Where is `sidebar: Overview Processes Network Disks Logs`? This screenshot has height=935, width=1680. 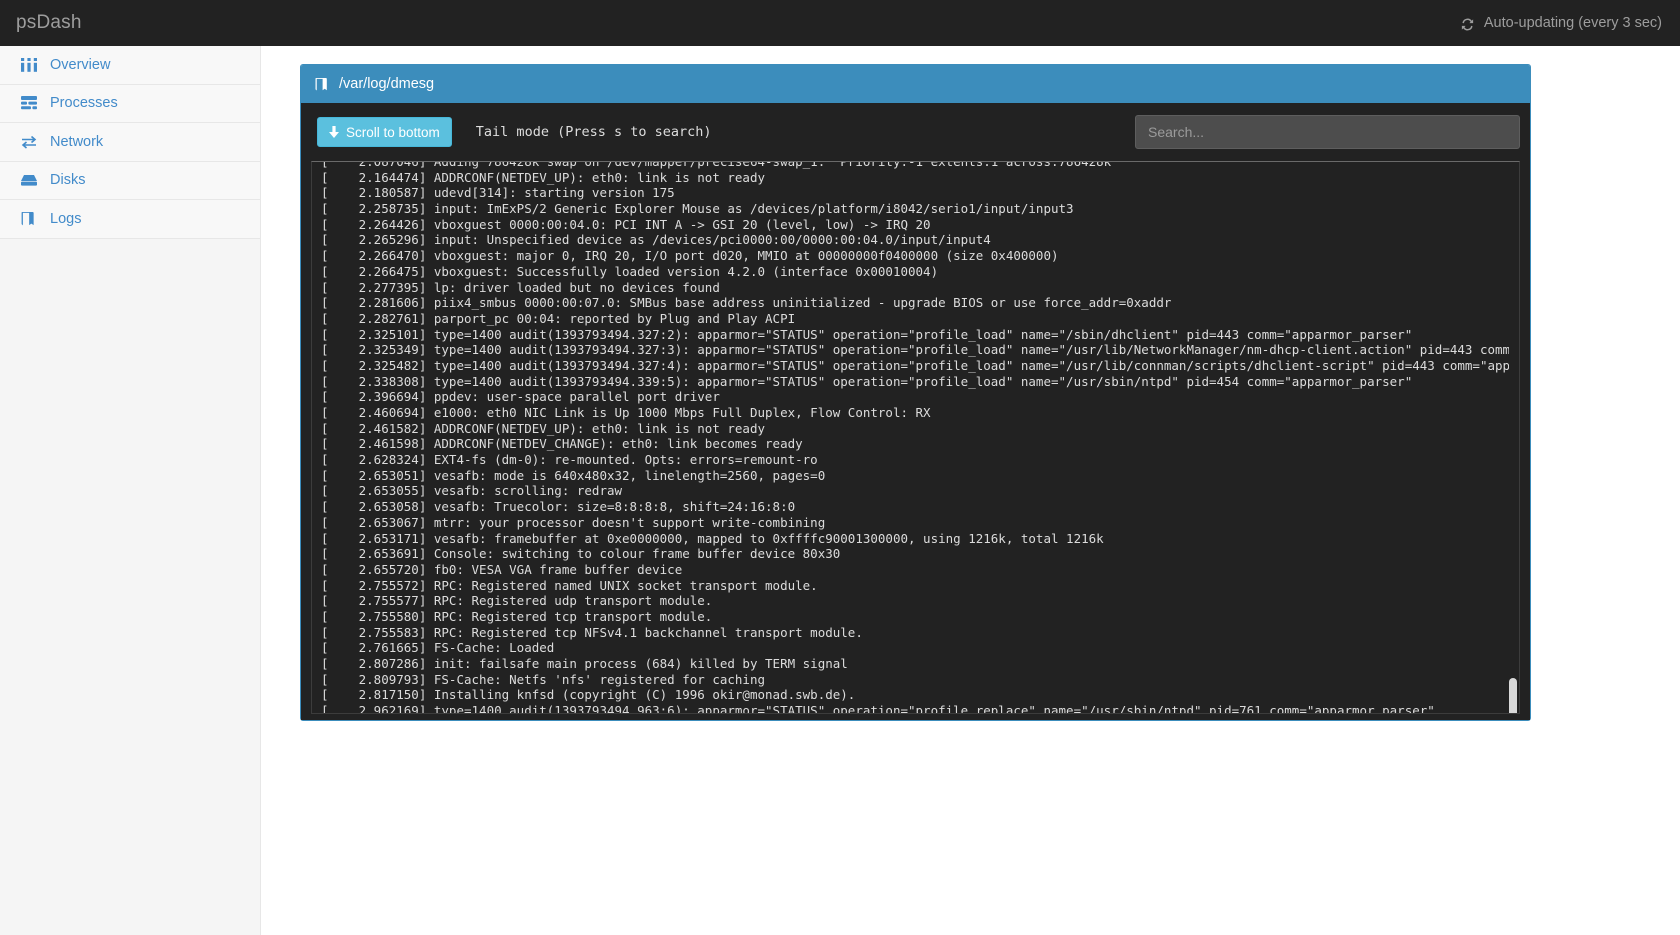
sidebar: Overview Processes Network Disks Logs is located at coordinates (130, 490).